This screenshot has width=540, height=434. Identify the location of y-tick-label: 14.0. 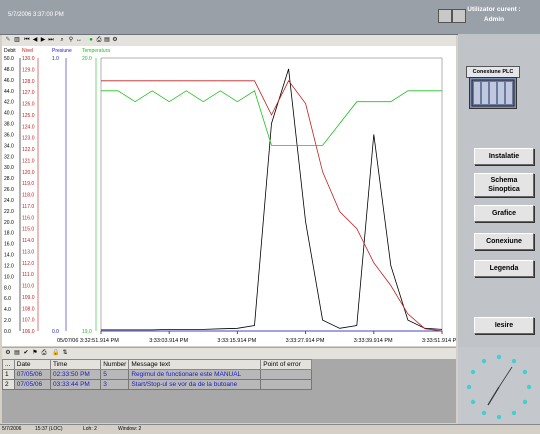
(9, 256).